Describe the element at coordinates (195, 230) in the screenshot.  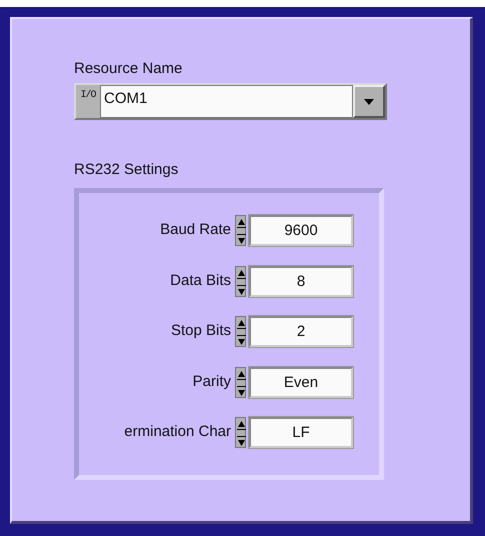
I see `field-label: Baud Rate` at that location.